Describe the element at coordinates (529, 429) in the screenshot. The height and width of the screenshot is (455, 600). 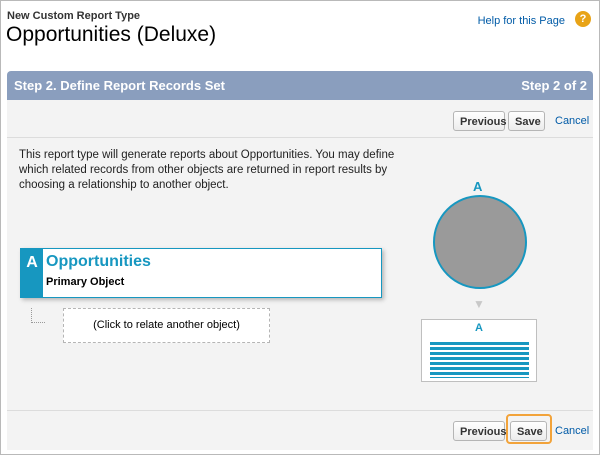
I see `save-highlight-outline` at that location.